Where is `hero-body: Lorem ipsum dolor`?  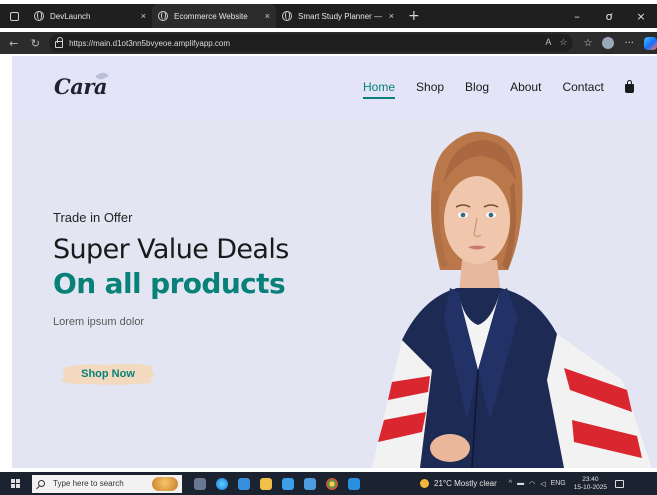 hero-body: Lorem ipsum dolor is located at coordinates (99, 322).